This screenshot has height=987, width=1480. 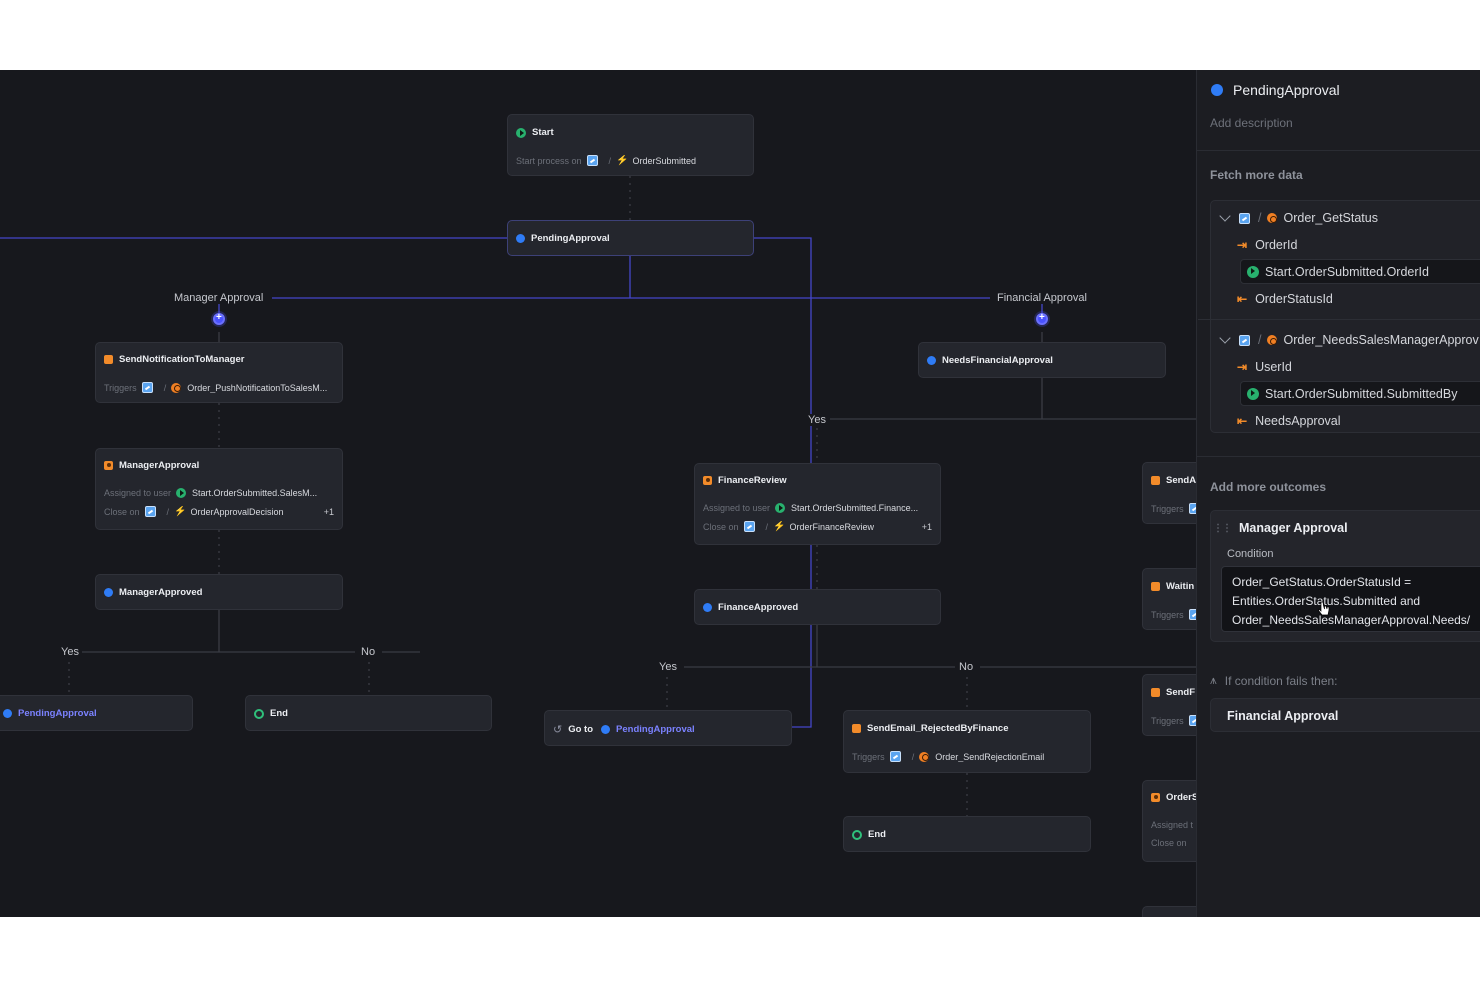 What do you see at coordinates (1042, 318) in the screenshot?
I see `add-branch-handle-financial` at bounding box center [1042, 318].